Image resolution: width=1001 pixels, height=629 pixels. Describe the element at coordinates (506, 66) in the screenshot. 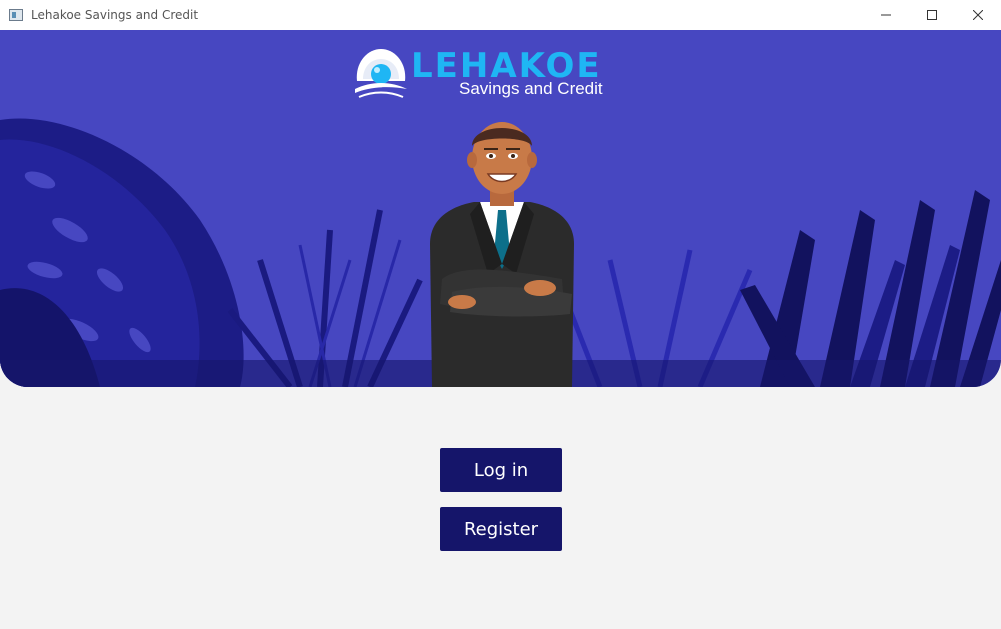

I see `logo-wordmark: LEHAKOE` at that location.